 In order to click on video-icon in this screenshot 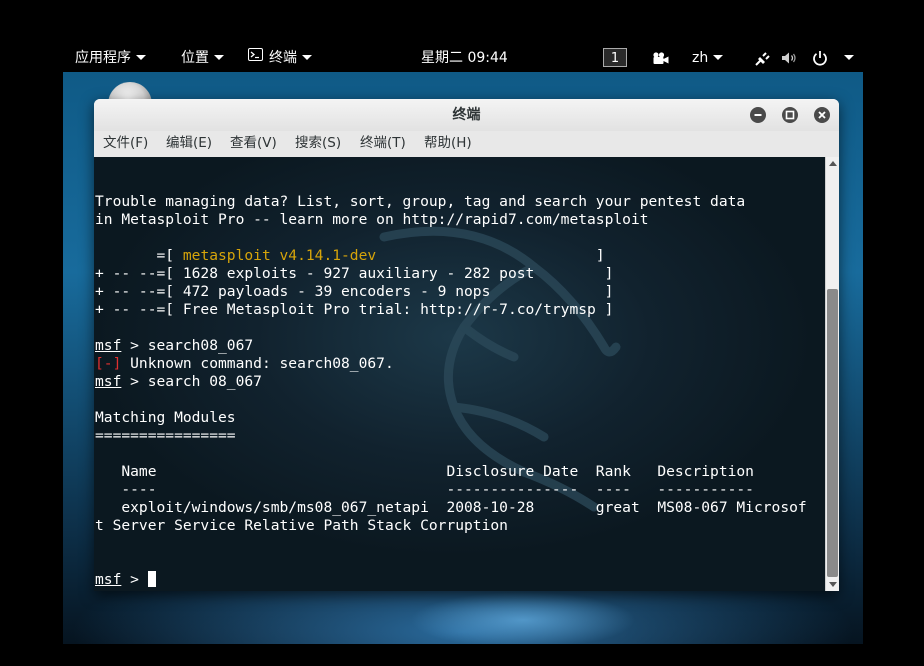, I will do `click(661, 58)`.